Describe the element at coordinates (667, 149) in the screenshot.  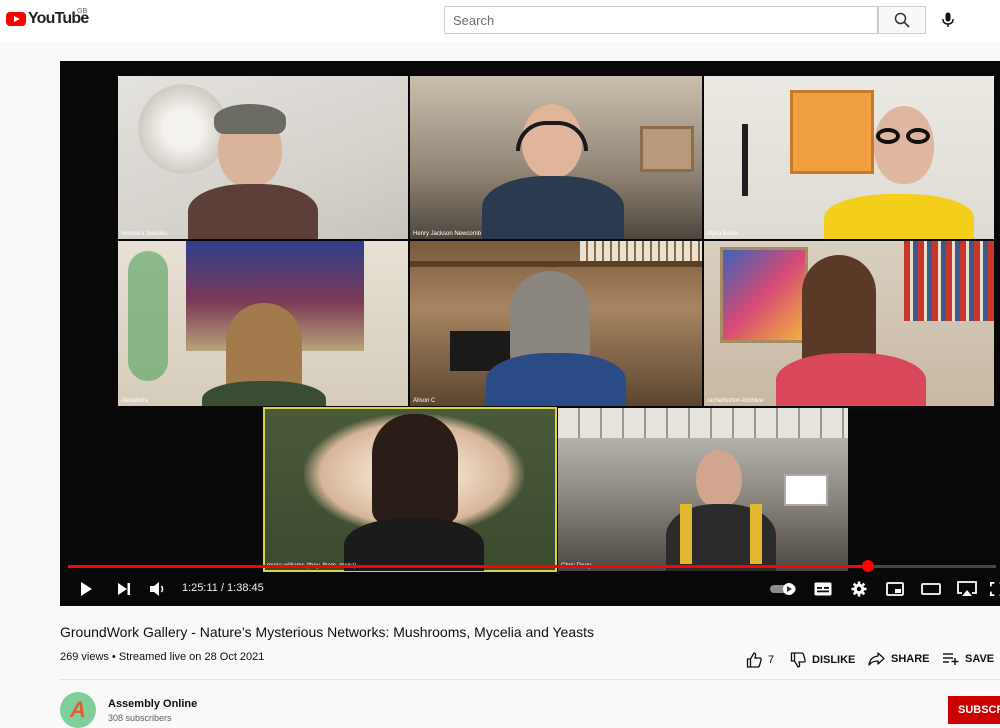
I see `wall-frame` at that location.